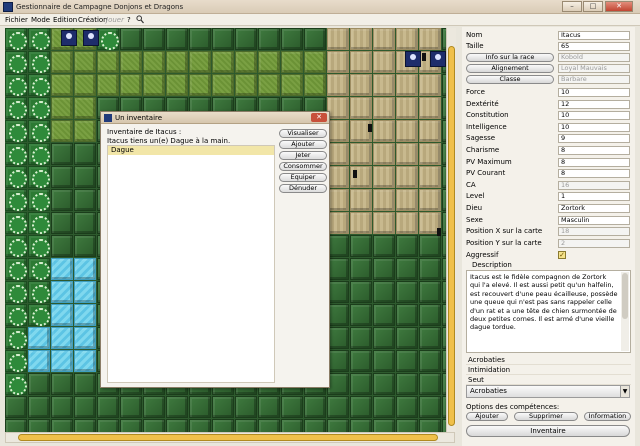 The height and width of the screenshot is (446, 640). I want to click on maximize-button: □, so click(593, 6).